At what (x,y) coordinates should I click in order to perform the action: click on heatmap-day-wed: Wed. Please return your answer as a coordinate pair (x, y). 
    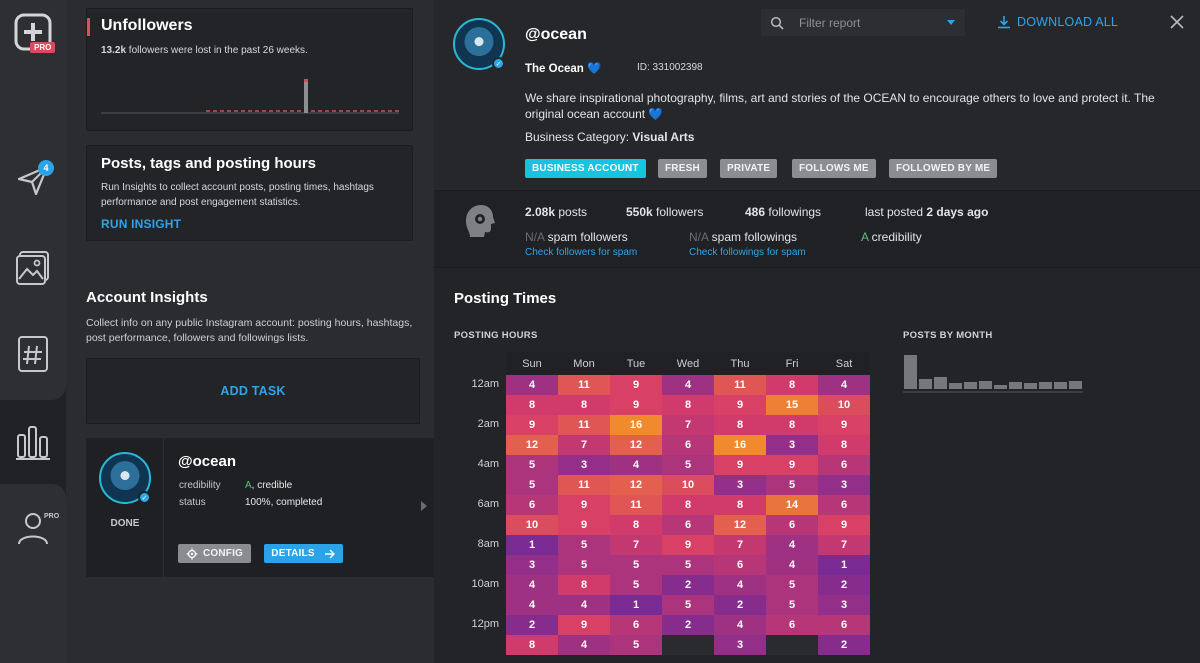
    Looking at the image, I should click on (688, 364).